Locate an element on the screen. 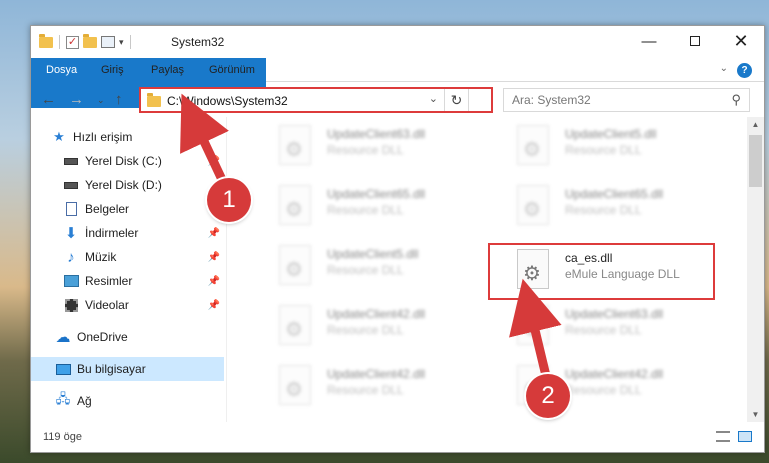 This screenshot has width=769, height=463. scroll-thumb is located at coordinates (755, 161).